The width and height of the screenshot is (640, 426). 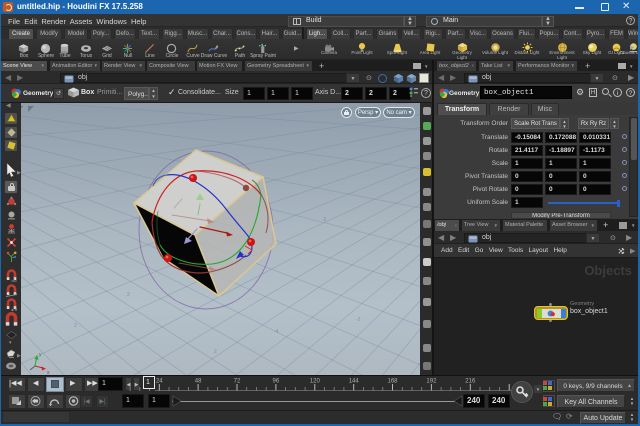 What do you see at coordinates (315, 382) in the screenshot?
I see `svg-text: 120` at bounding box center [315, 382].